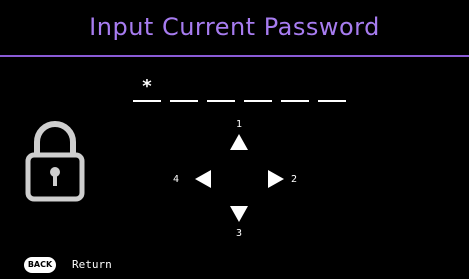 This screenshot has height=279, width=469. What do you see at coordinates (239, 124) in the screenshot?
I see `up-key-number: 1` at bounding box center [239, 124].